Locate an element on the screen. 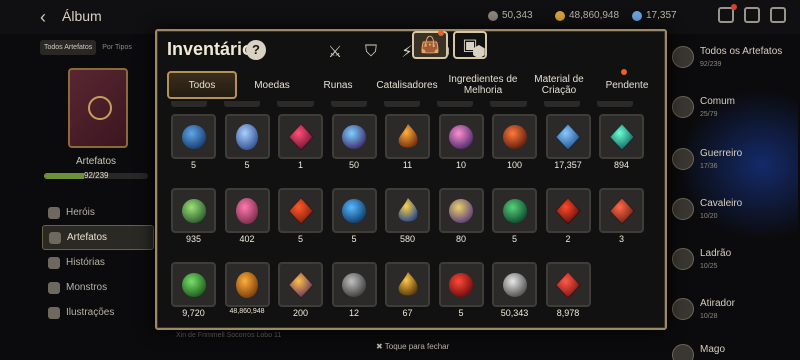  item-quantity: 3 is located at coordinates (621, 239).